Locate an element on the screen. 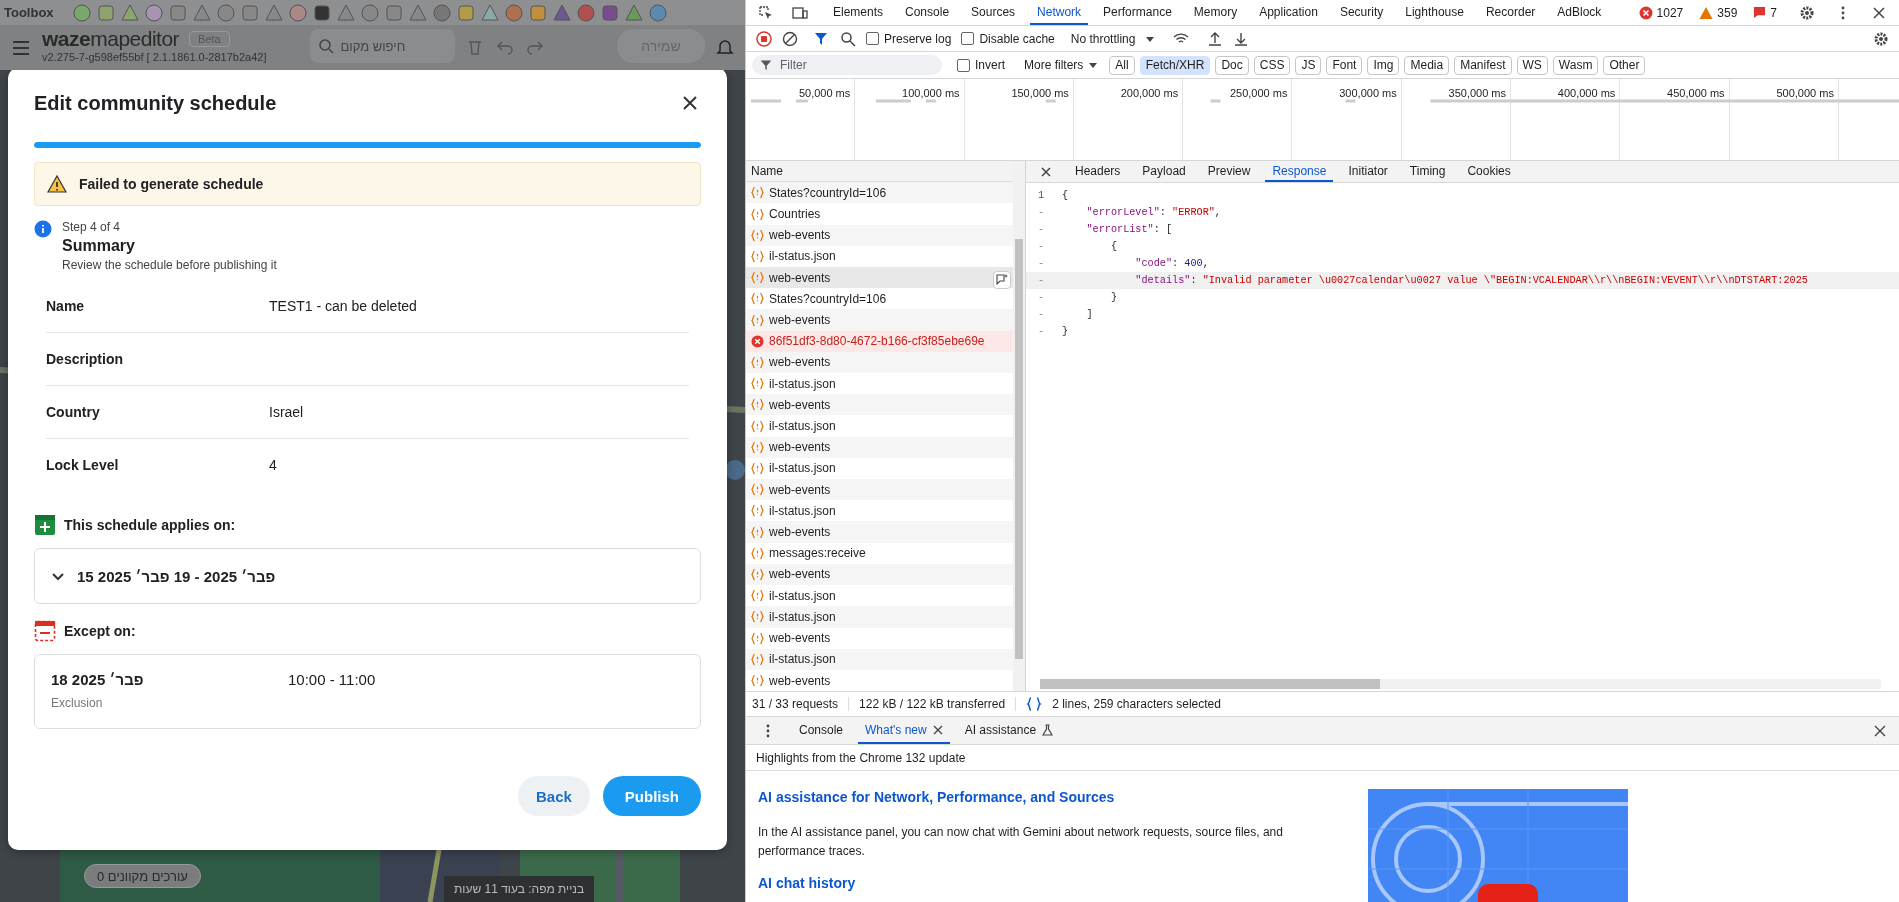  status-text: 31 / 33 requests is located at coordinates (801, 704).